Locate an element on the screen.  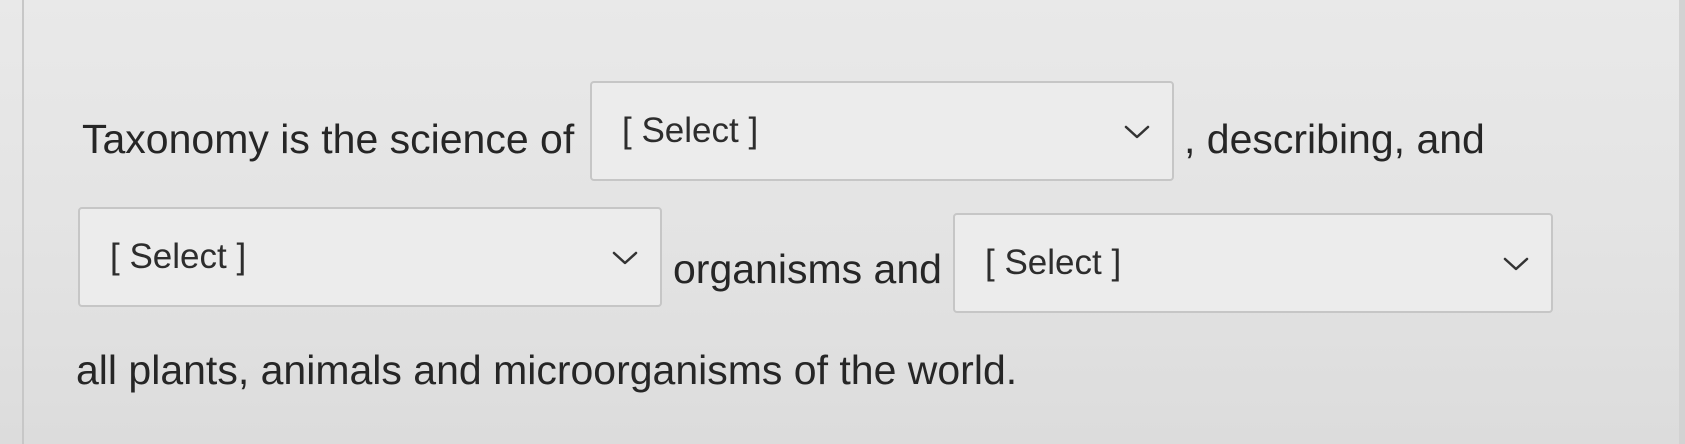
dropdown-1-value: [ Select ] is located at coordinates (690, 130).